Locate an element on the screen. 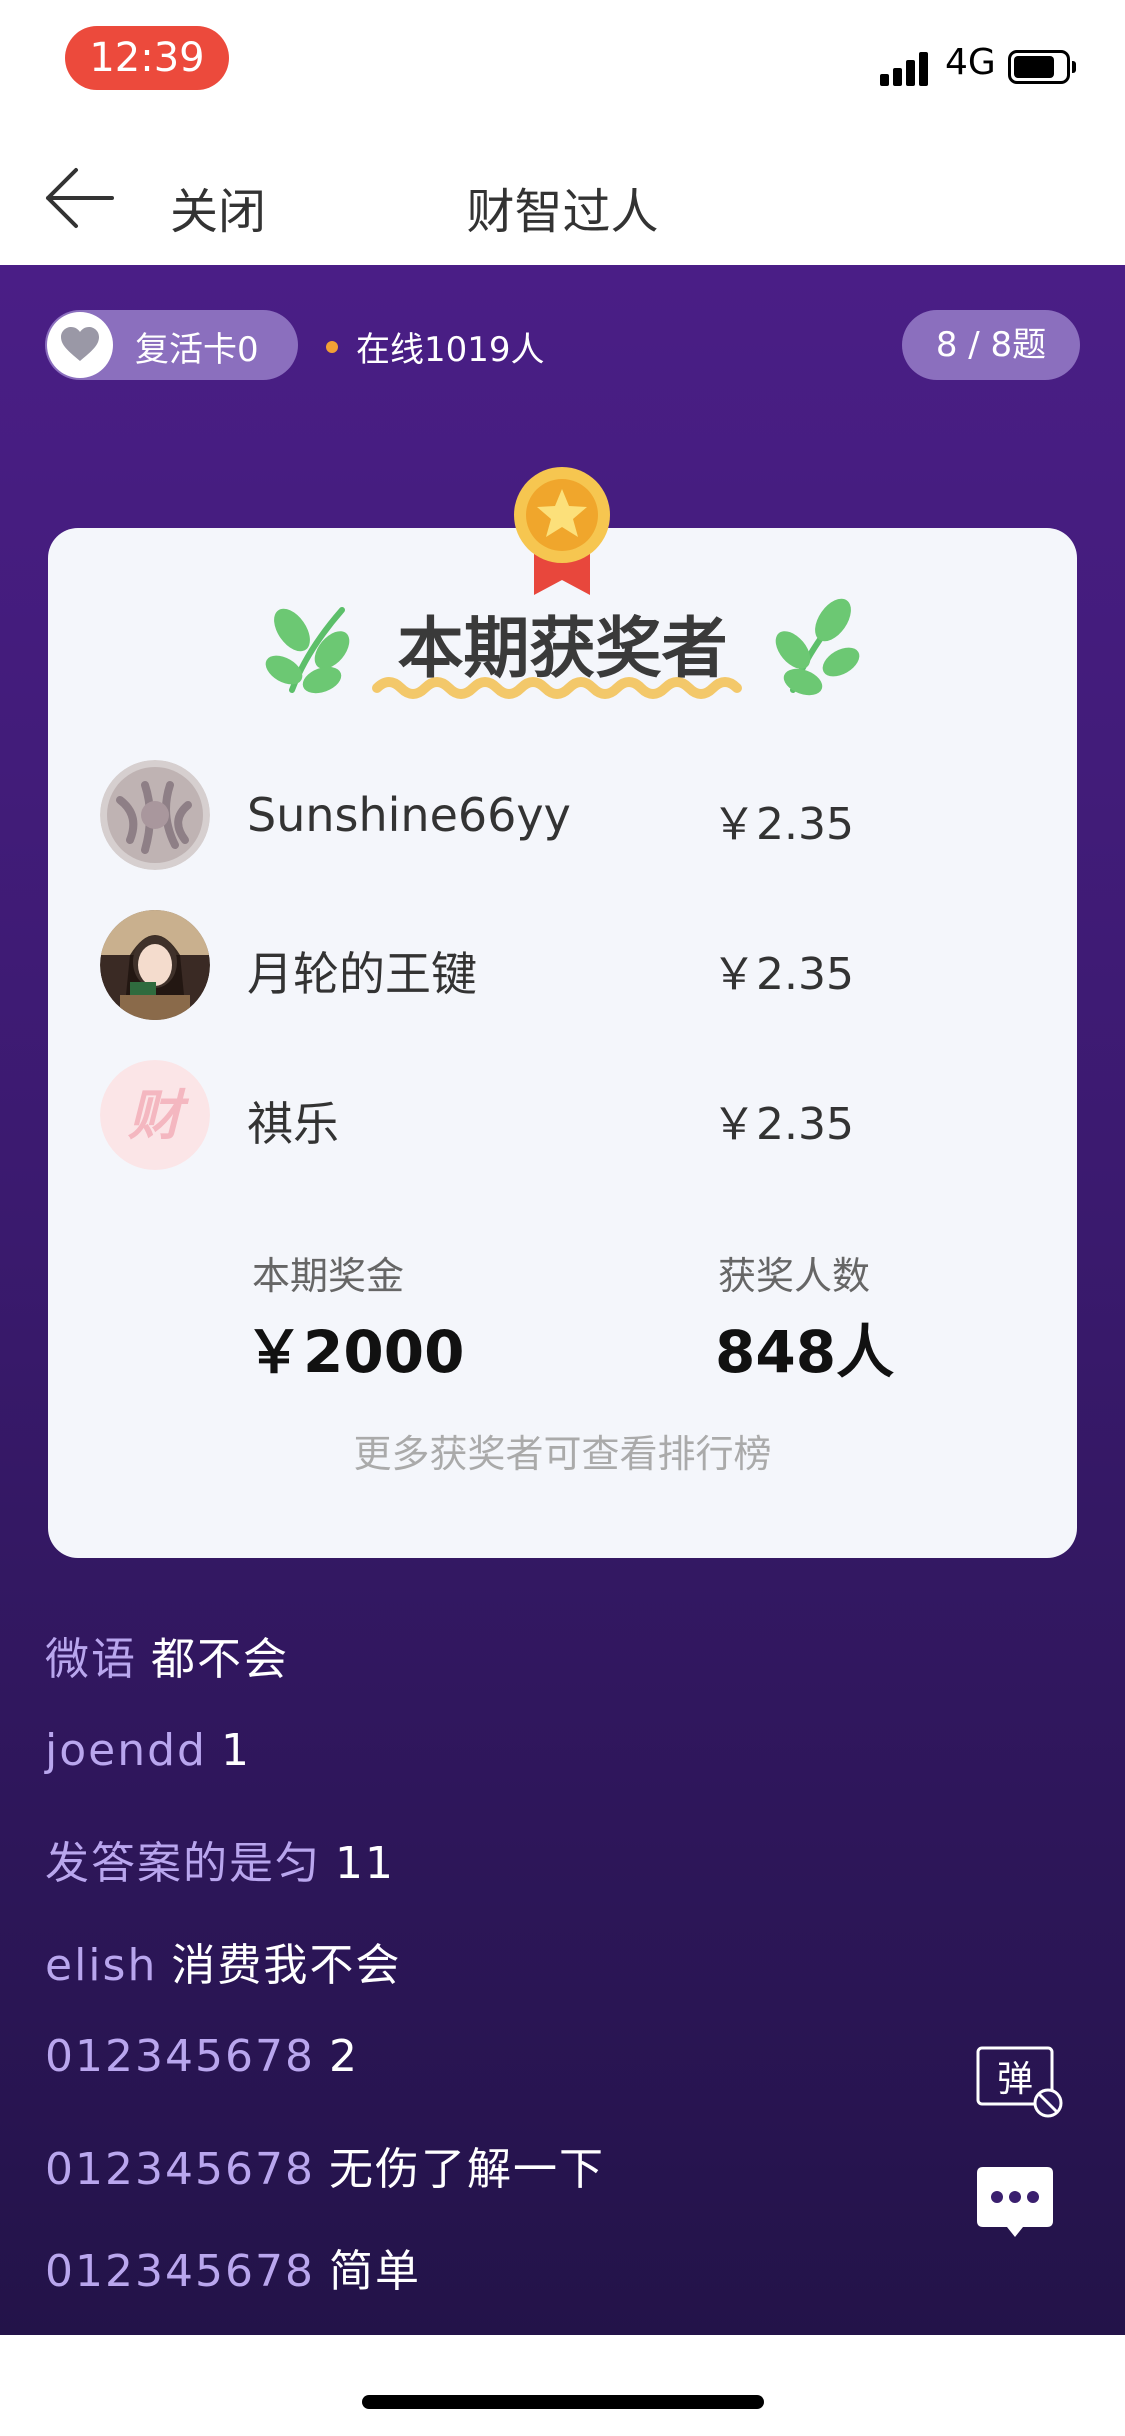 The image size is (1125, 2436). medal-icon is located at coordinates (562, 532).